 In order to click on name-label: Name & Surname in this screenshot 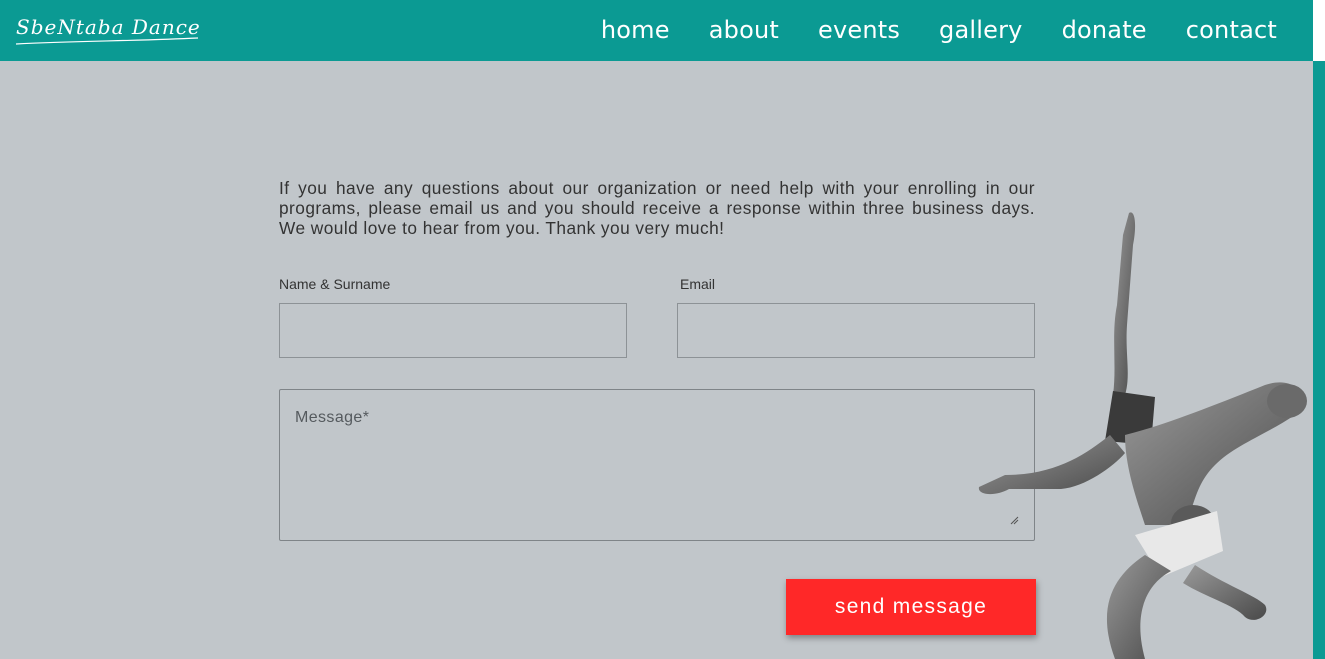, I will do `click(335, 284)`.